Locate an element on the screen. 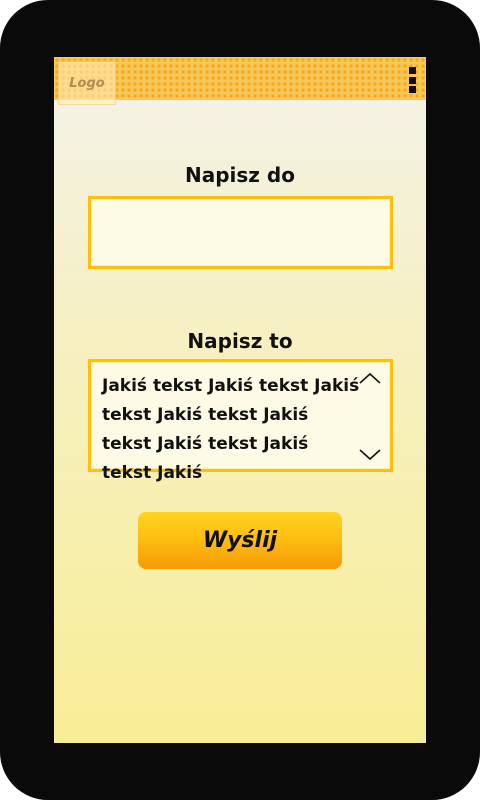  chevron-up-icon is located at coordinates (370, 378).